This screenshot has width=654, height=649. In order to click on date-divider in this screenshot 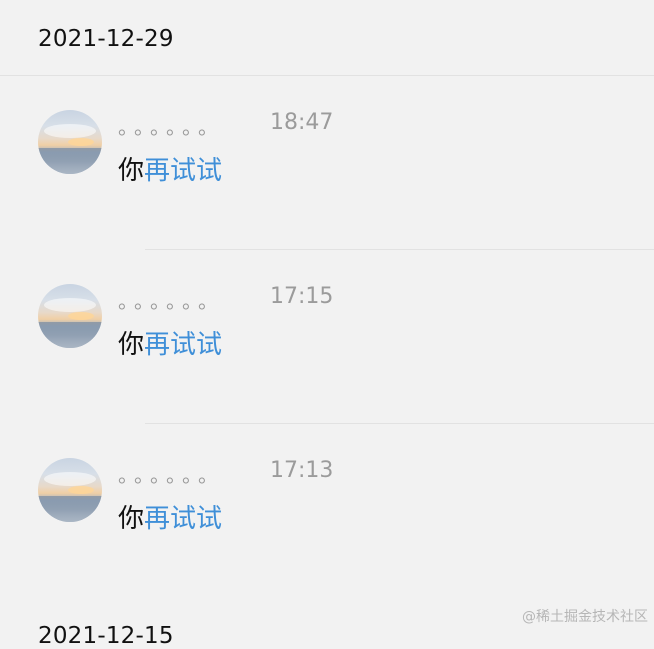, I will do `click(327, 75)`.